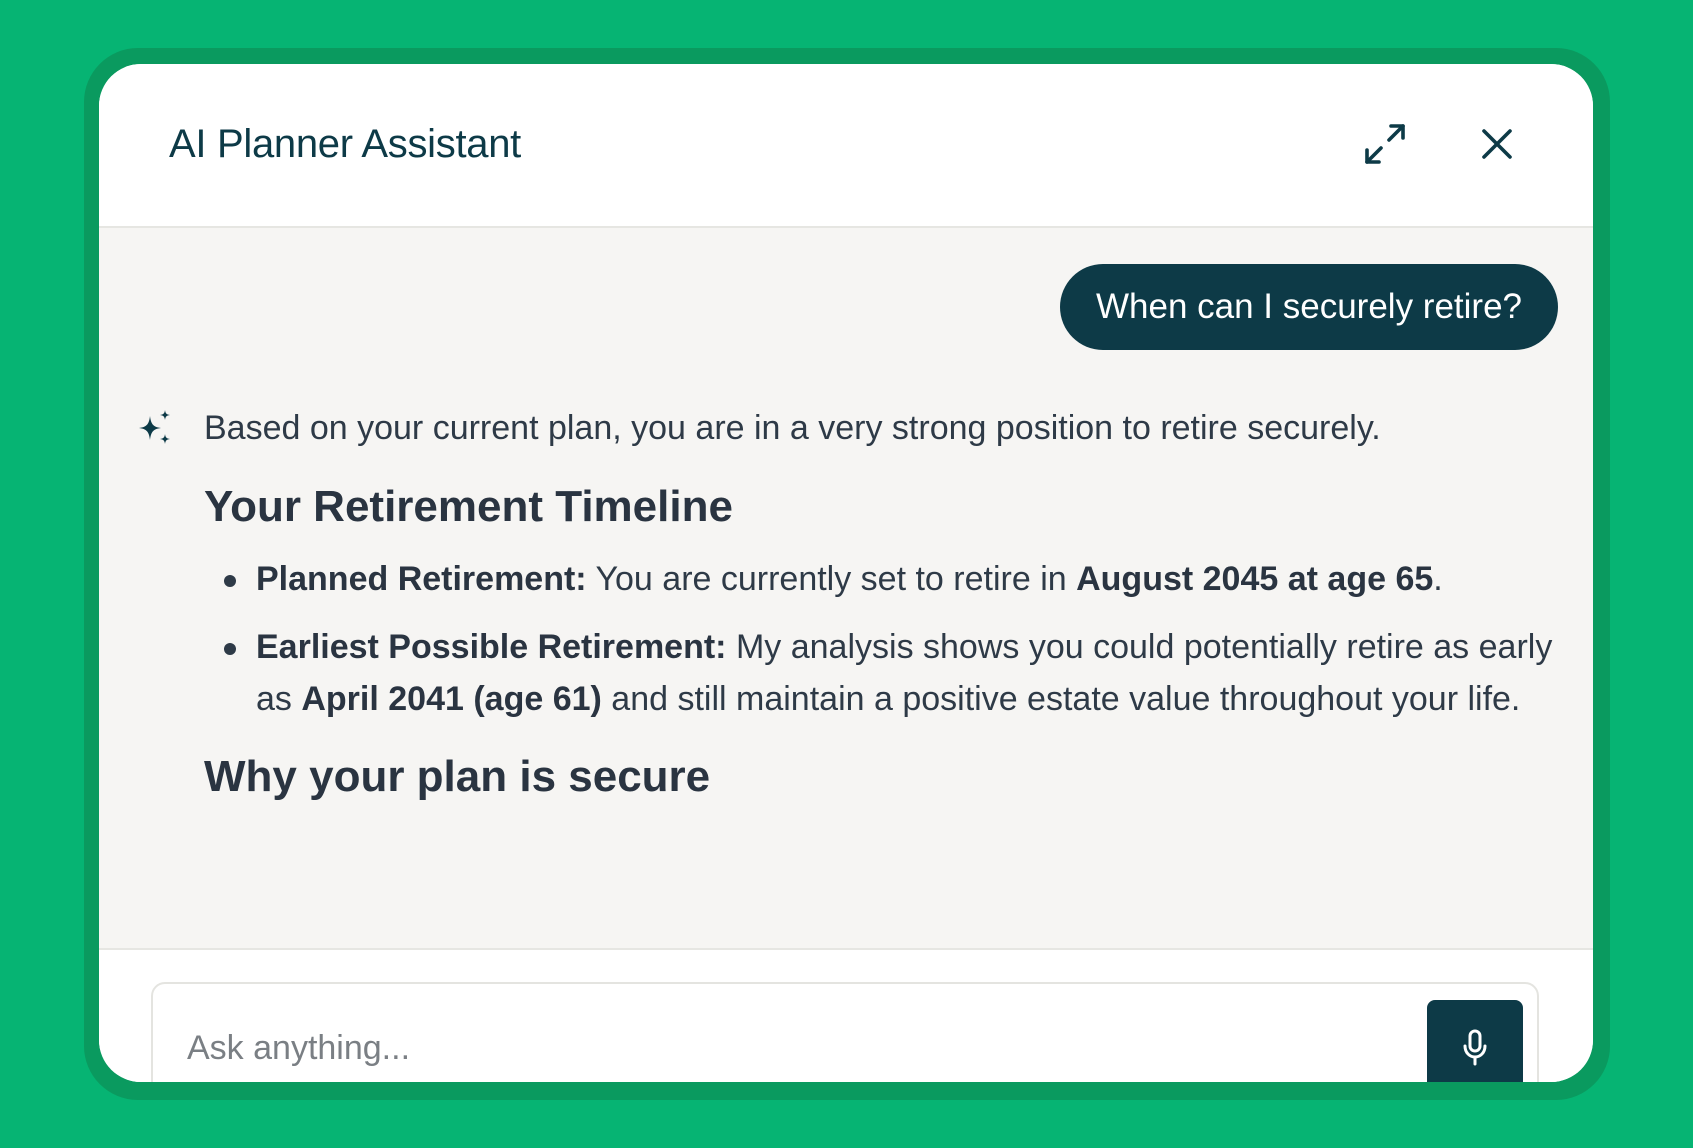 This screenshot has width=1693, height=1148. Describe the element at coordinates (1308, 307) in the screenshot. I see `user-message-bubble: When can I securely retire?` at that location.